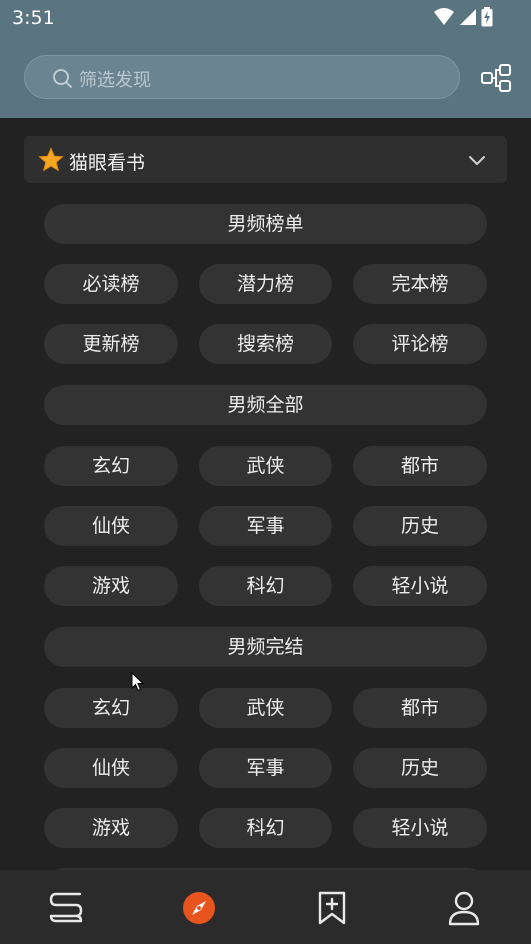 This screenshot has height=944, width=531. I want to click on nav-profile, so click(464, 908).